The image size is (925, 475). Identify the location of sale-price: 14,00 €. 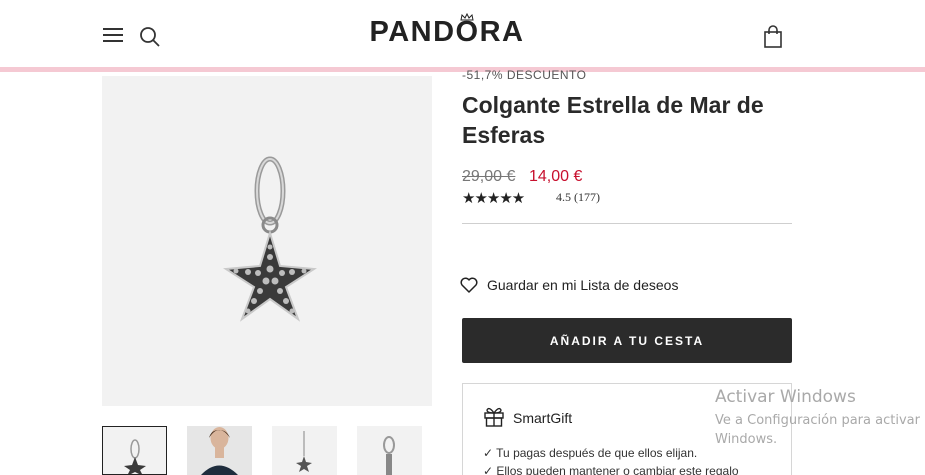
(556, 176).